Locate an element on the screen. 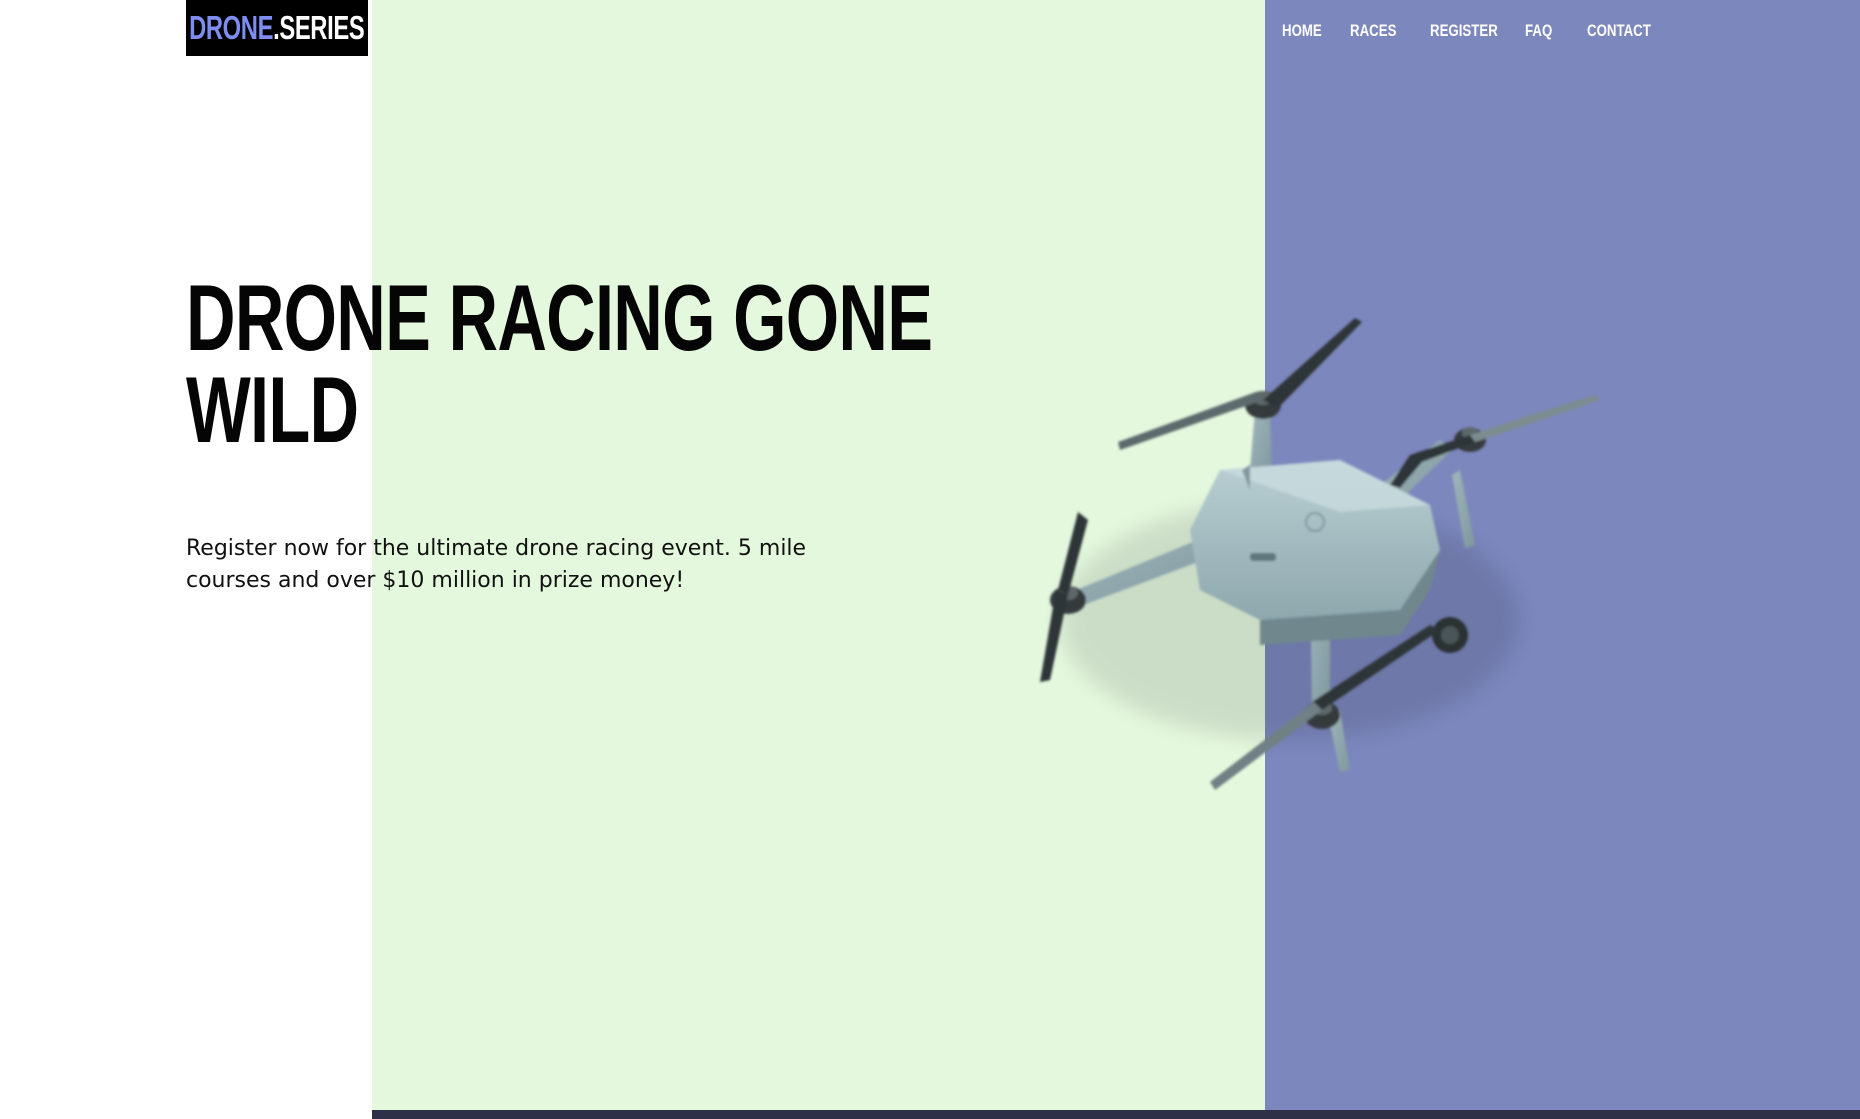  logo-text: DRONE.SERIES is located at coordinates (277, 28).